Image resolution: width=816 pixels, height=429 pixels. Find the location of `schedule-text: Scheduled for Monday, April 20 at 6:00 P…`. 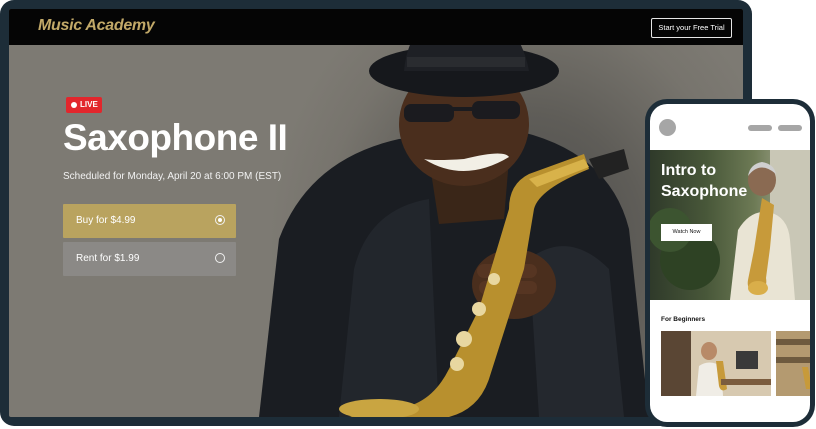

schedule-text: Scheduled for Monday, April 20 at 6:00 P… is located at coordinates (172, 176).